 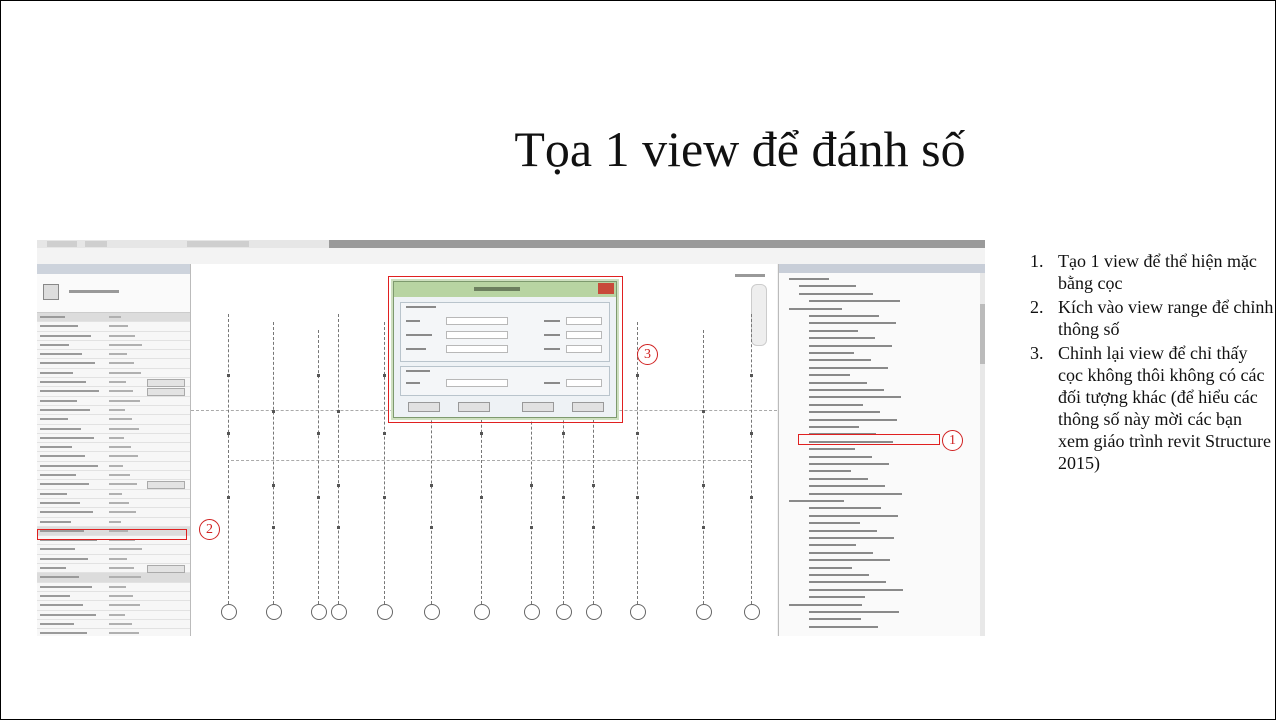 I want to click on type-selector, so click(x=113, y=293).